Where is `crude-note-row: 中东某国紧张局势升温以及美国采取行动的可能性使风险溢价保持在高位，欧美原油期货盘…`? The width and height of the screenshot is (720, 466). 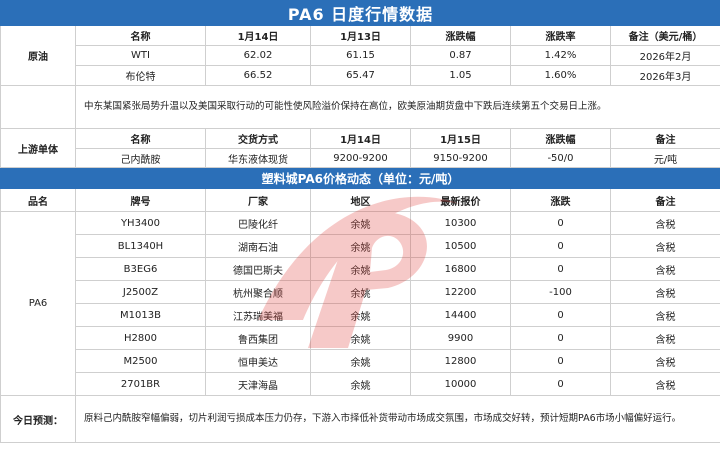 crude-note-row: 中东某国紧张局势升温以及美国采取行动的可能性使风险溢价保持在高位，欧美原油期货盘… is located at coordinates (360, 107).